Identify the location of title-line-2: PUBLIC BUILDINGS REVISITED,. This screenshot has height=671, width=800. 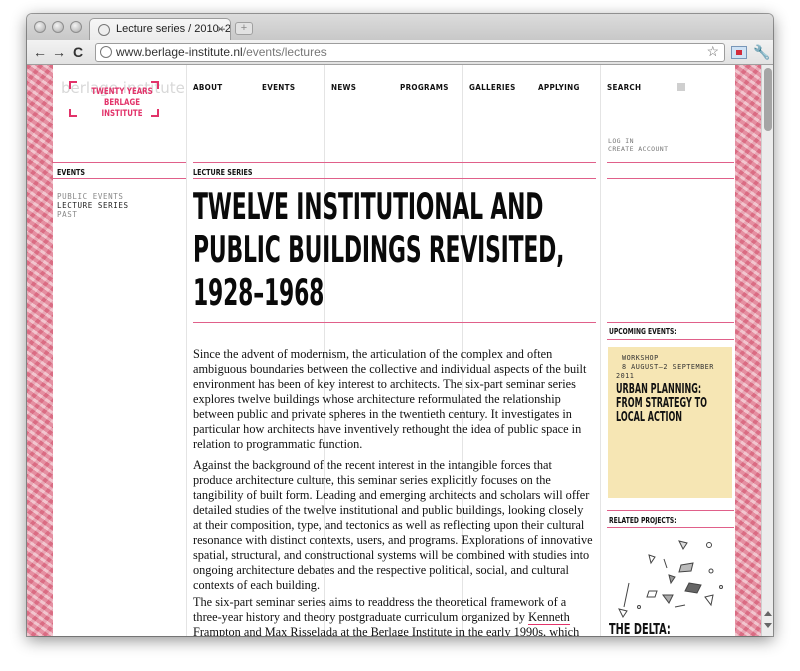
(379, 249).